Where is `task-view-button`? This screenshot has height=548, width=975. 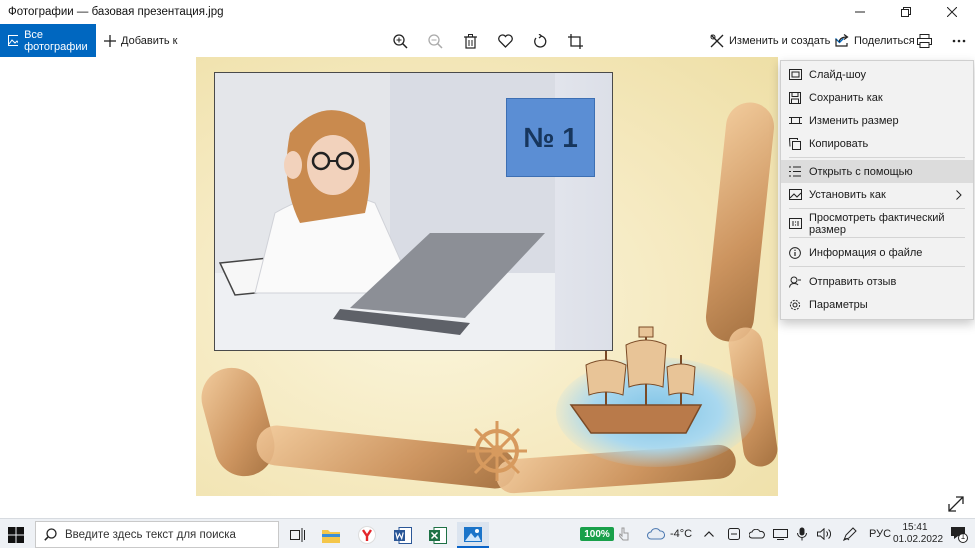
task-view-button is located at coordinates (297, 535).